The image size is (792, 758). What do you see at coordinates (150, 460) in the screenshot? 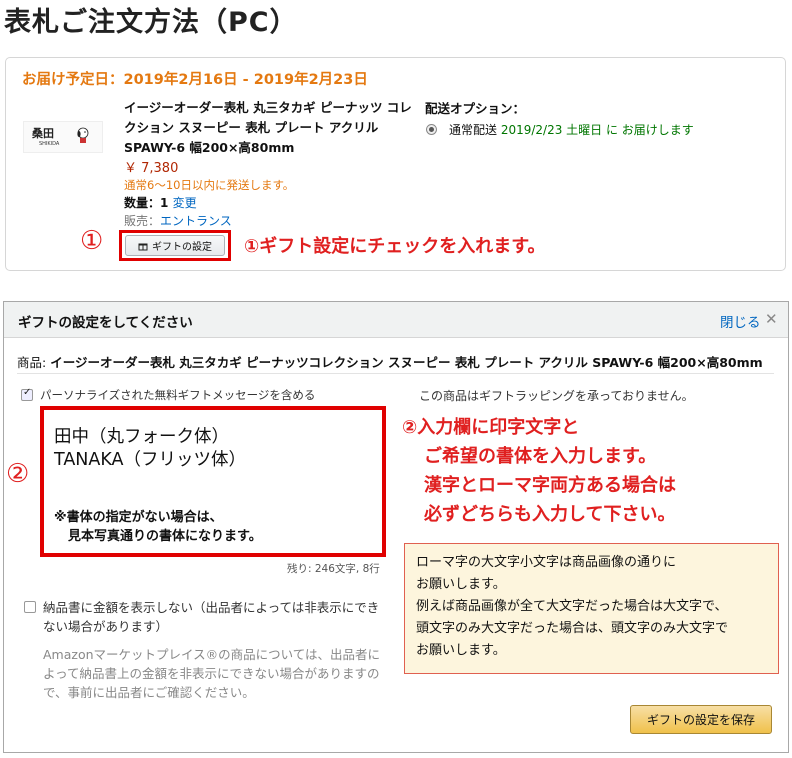
I see `message-line-2: TANAKA（フリッツ体）` at bounding box center [150, 460].